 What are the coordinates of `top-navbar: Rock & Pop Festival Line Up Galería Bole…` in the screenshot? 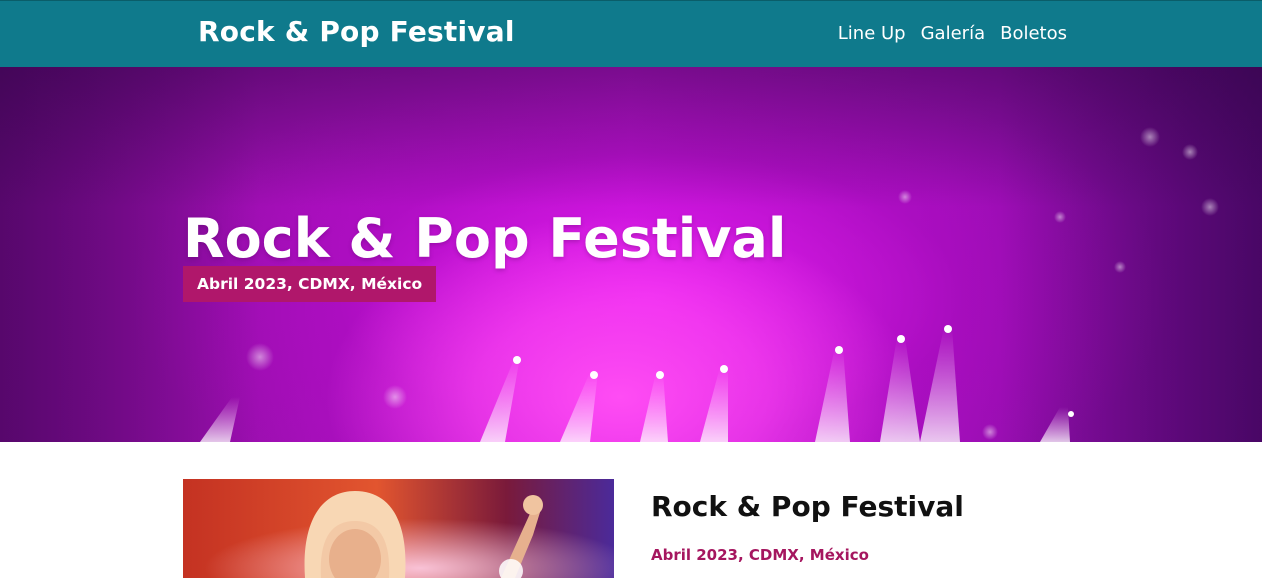 It's located at (631, 33).